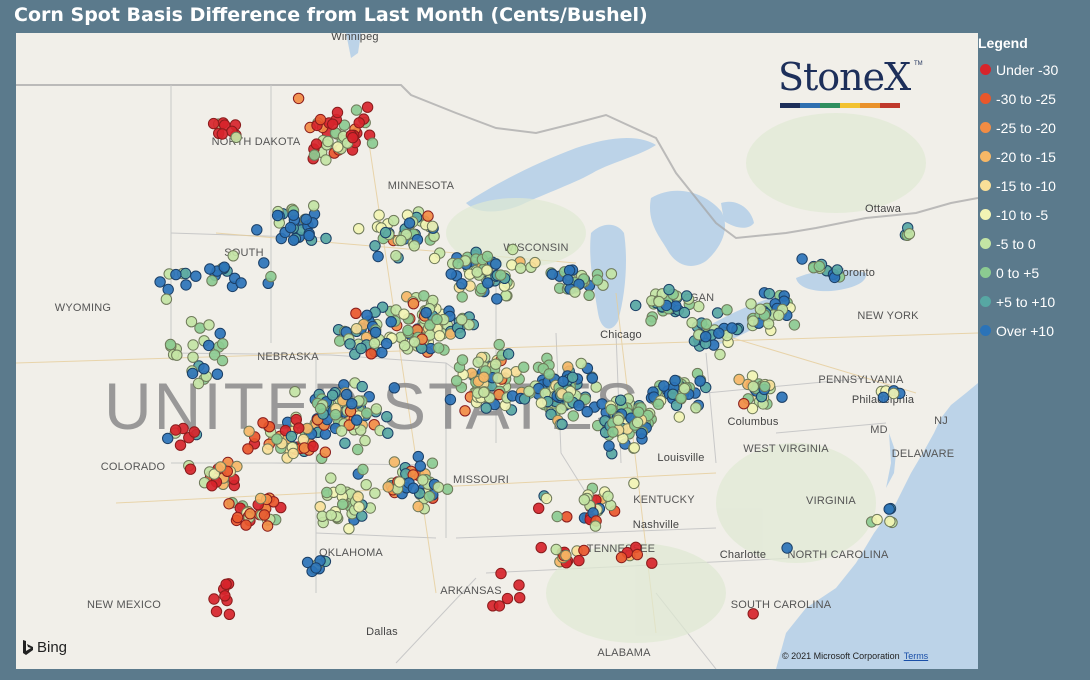 The image size is (1090, 680). What do you see at coordinates (1033, 127) in the screenshot?
I see `legend-item: -25 to -20` at bounding box center [1033, 127].